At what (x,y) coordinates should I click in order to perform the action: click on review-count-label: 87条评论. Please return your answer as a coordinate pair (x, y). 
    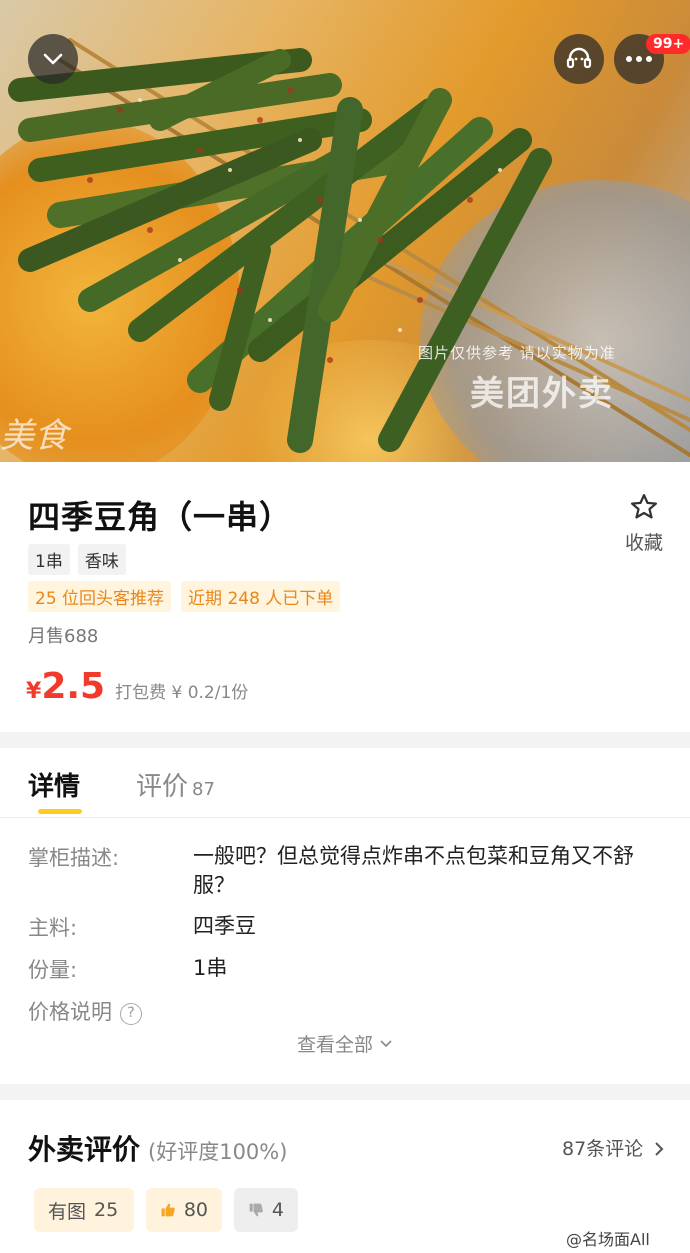
    Looking at the image, I should click on (603, 1149).